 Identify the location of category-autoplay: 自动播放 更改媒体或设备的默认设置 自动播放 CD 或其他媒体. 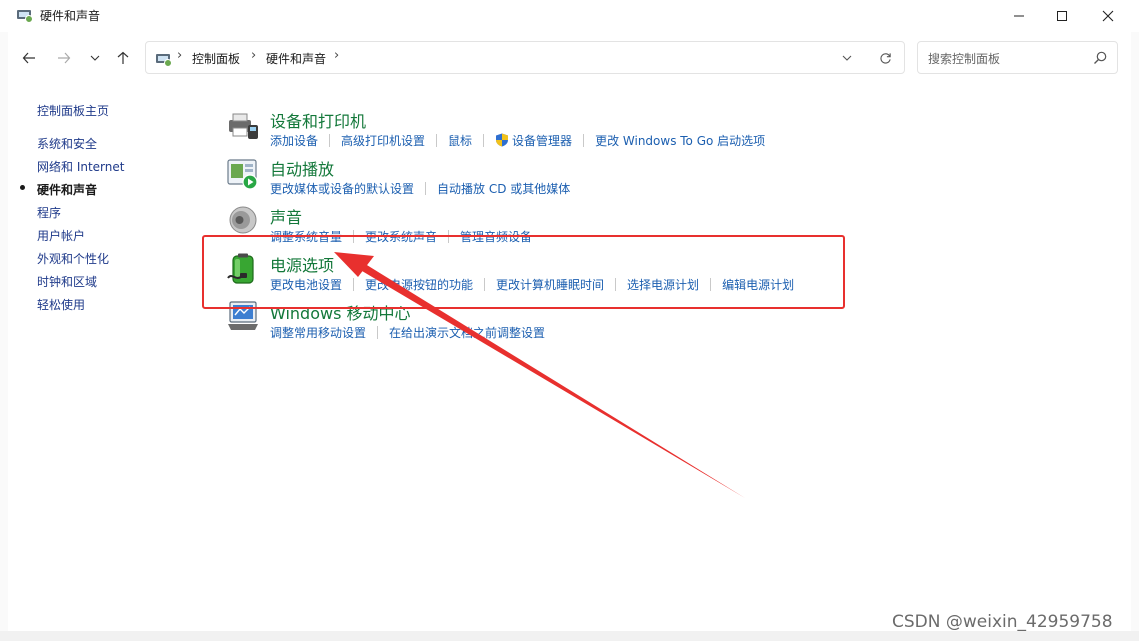
(576, 178).